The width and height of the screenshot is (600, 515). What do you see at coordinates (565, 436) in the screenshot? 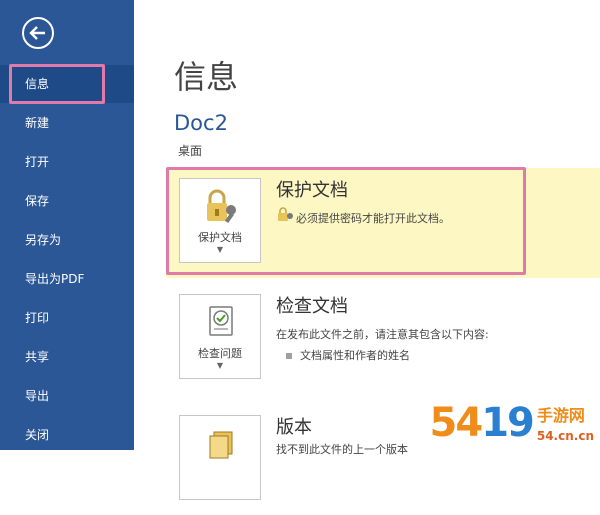
I see `watermark-domain: 54.cn.cn` at bounding box center [565, 436].